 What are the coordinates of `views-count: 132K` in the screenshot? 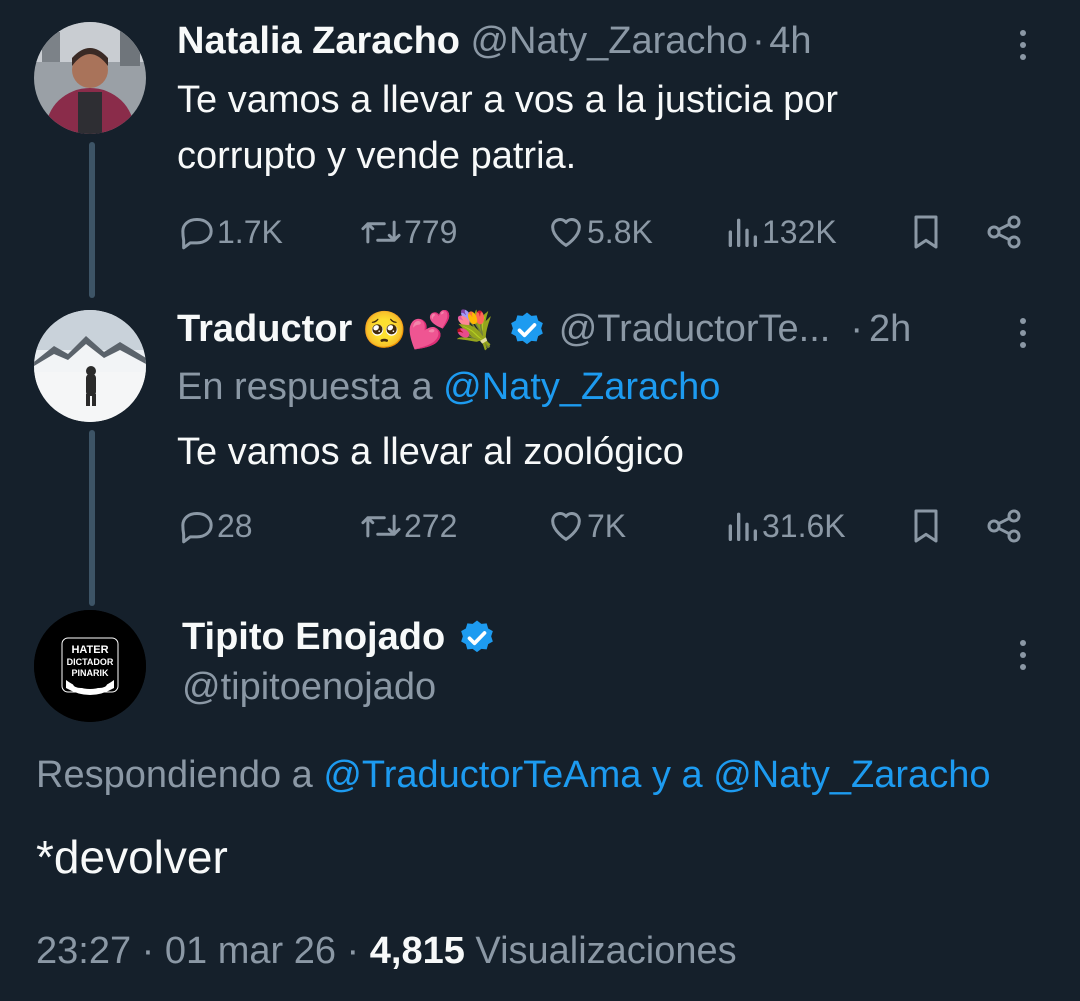 It's located at (799, 231).